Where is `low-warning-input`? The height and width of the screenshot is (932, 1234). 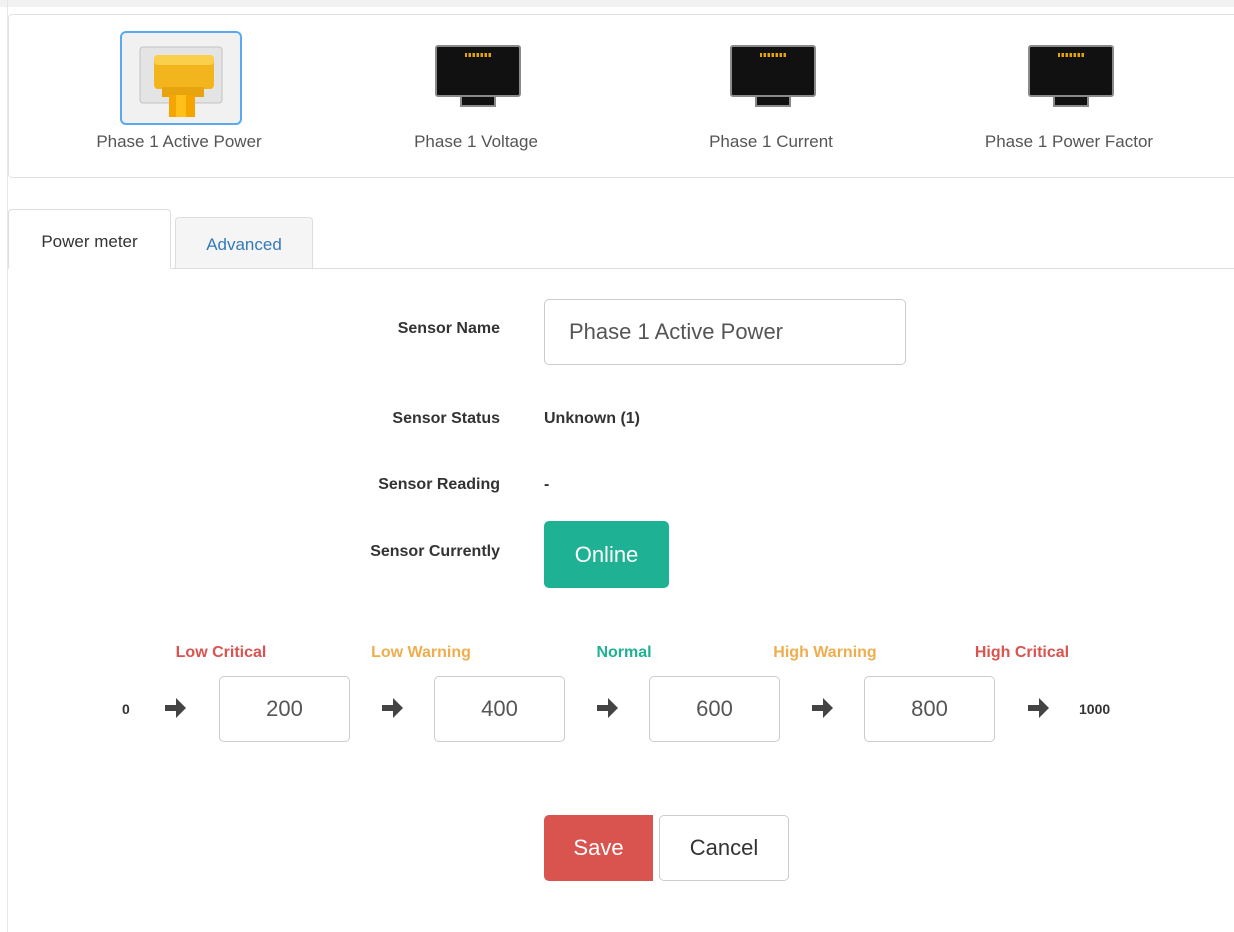 low-warning-input is located at coordinates (499, 709).